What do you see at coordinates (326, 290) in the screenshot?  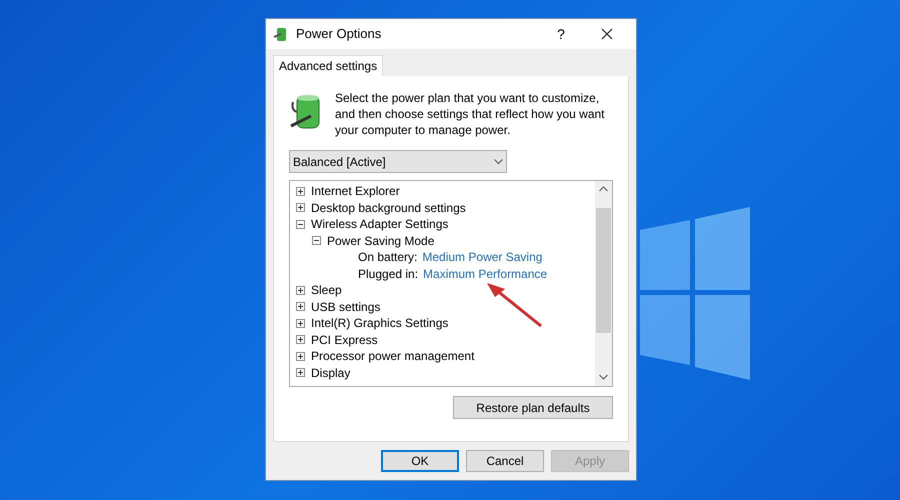 I see `tree-item: Sleep` at bounding box center [326, 290].